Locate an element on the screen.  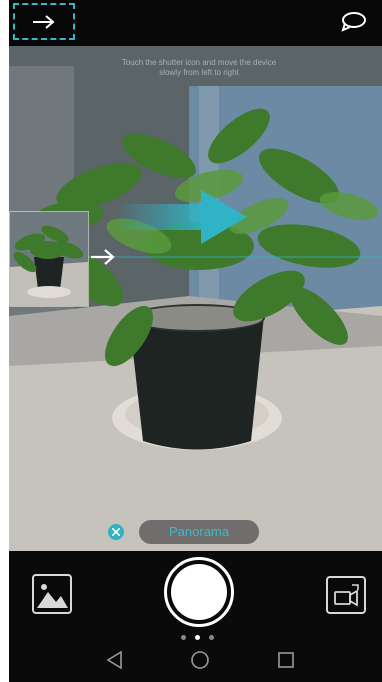
switch-camera-button is located at coordinates (346, 595).